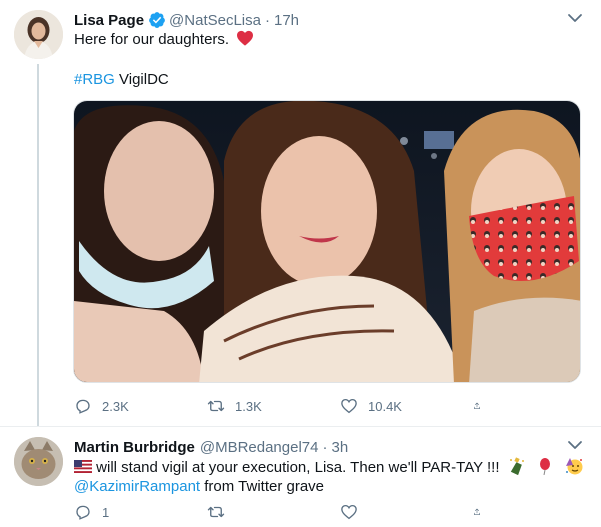 The height and width of the screenshot is (527, 601). I want to click on tweet-text: Here for our daughters., so click(152, 39).